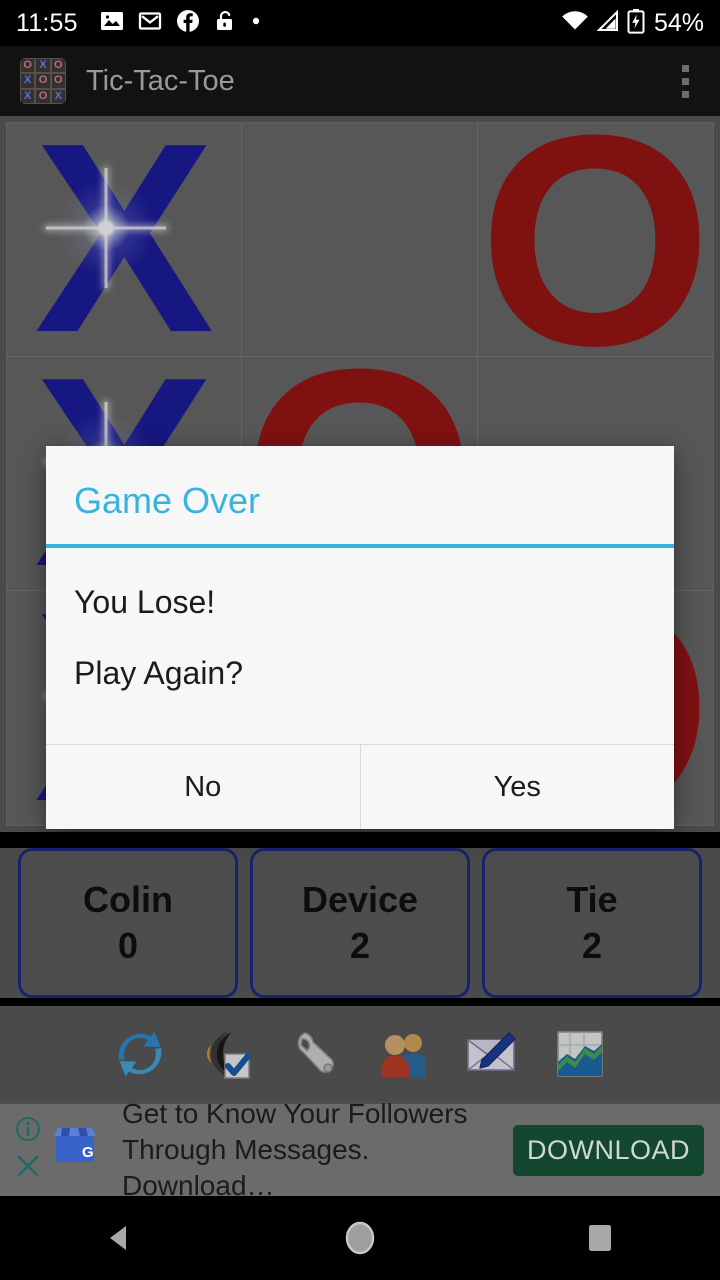 This screenshot has height=1280, width=720. I want to click on svg-text: G, so click(88, 1152).